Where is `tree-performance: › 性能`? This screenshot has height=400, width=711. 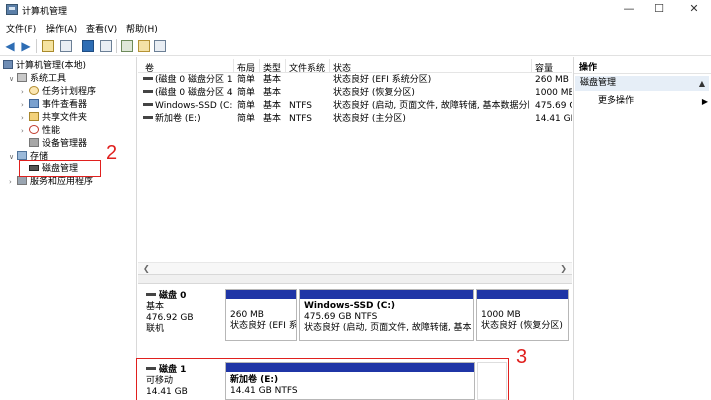
tree-performance: › 性能 is located at coordinates (40, 131).